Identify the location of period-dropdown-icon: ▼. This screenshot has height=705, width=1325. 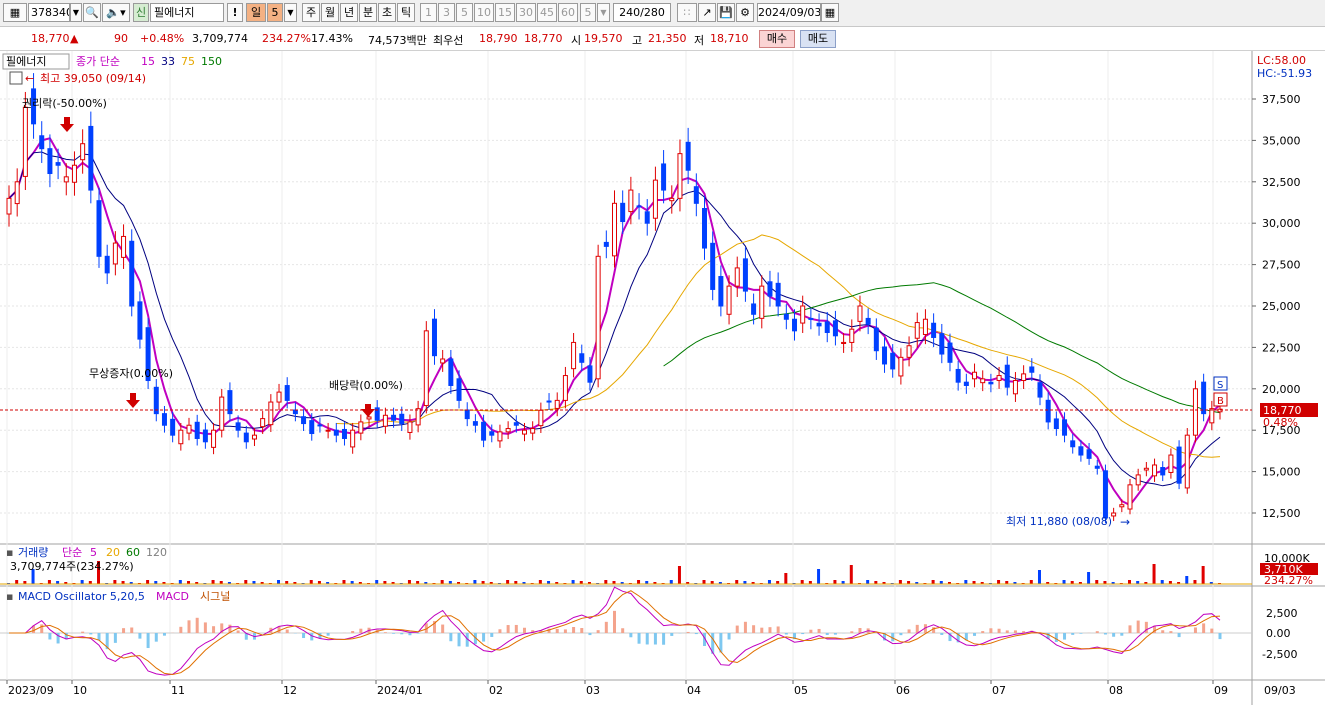
(290, 12).